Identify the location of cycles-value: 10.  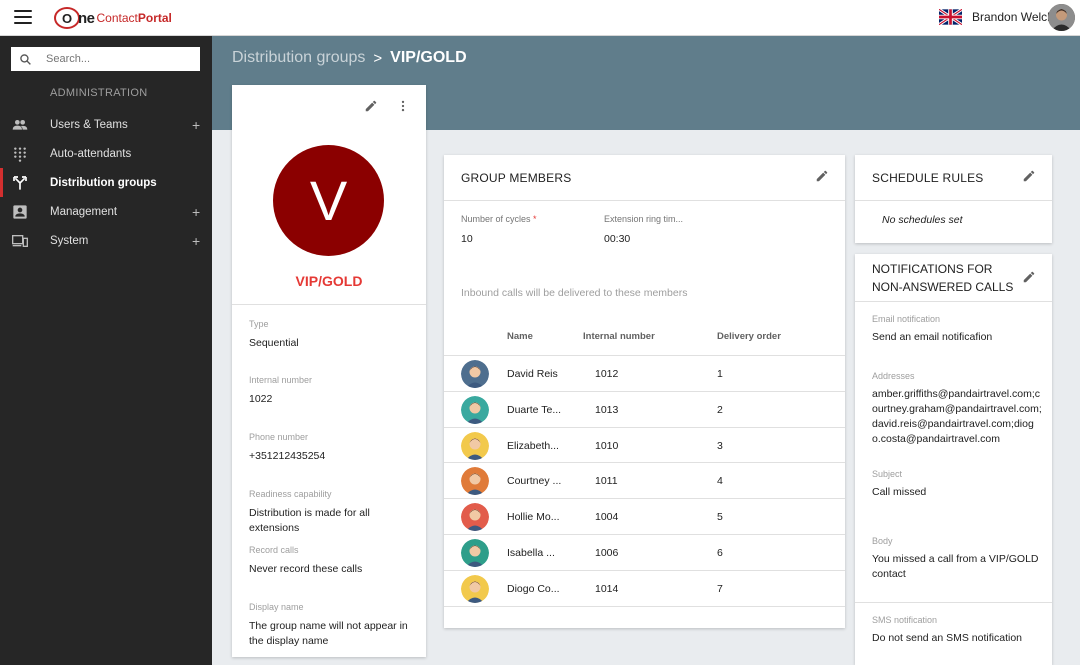
(467, 239).